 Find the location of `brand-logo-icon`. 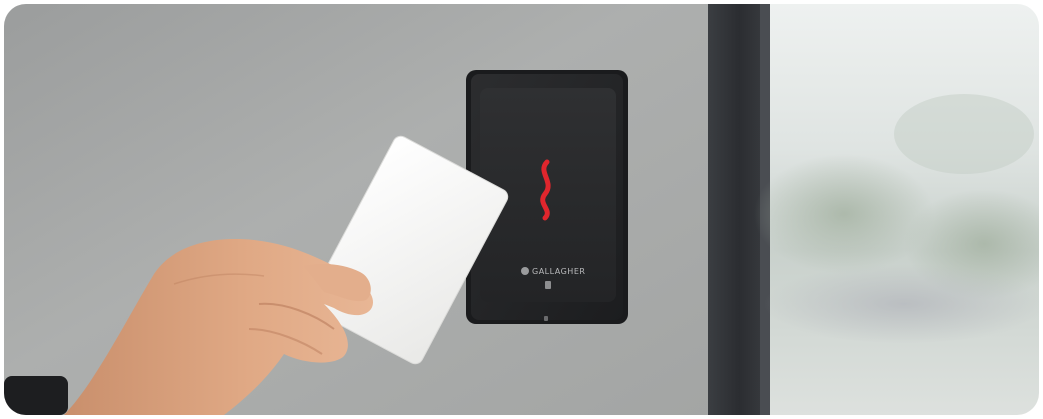

brand-logo-icon is located at coordinates (525, 271).